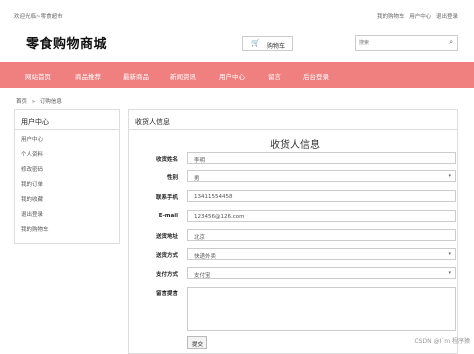 This screenshot has width=474, height=354. Describe the element at coordinates (205, 257) in the screenshot. I see `delivery-value: 快递外卖` at that location.